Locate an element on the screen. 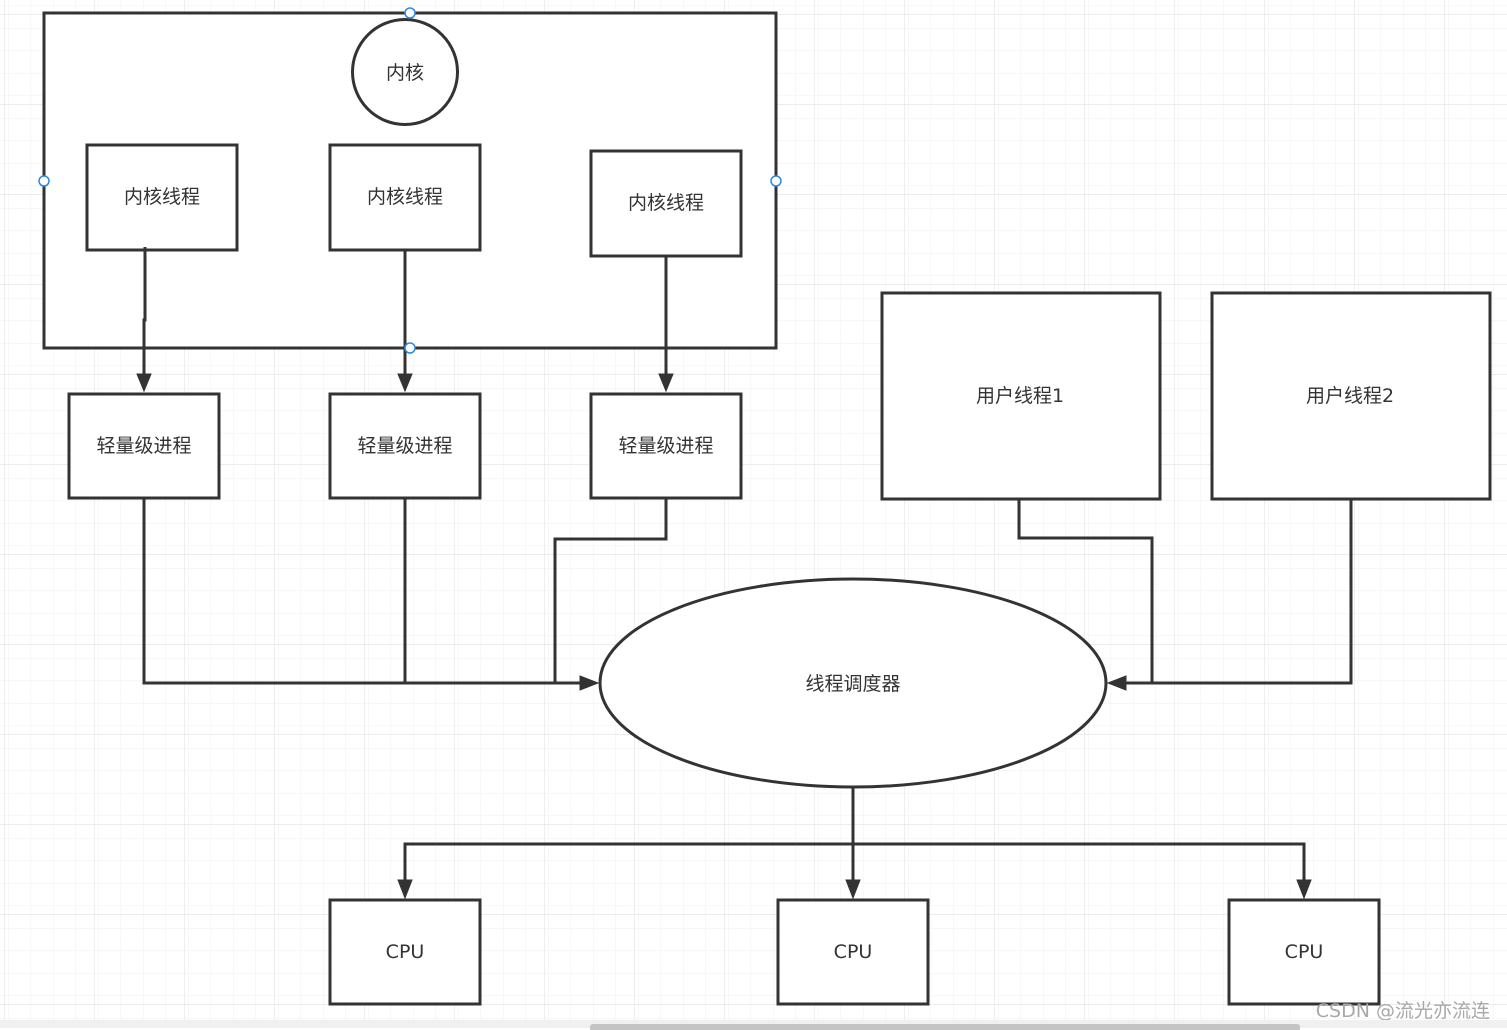 This screenshot has height=1030, width=1507. scheduler-label: 线程调度器 is located at coordinates (852, 684).